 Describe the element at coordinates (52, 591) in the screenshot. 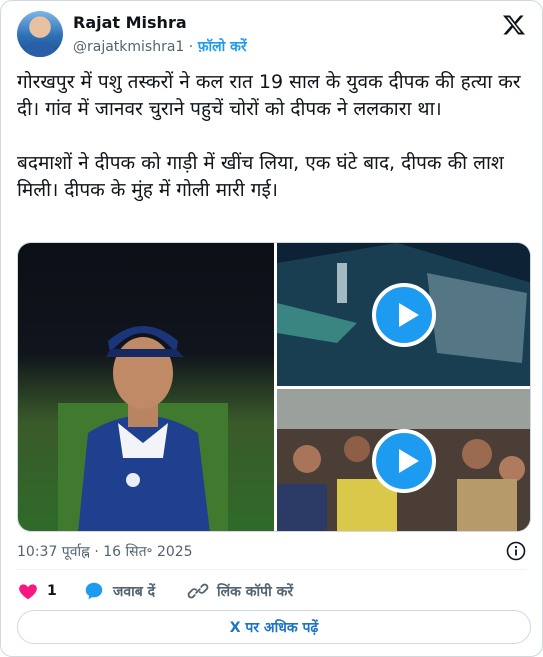

I see `like-count: 1` at that location.